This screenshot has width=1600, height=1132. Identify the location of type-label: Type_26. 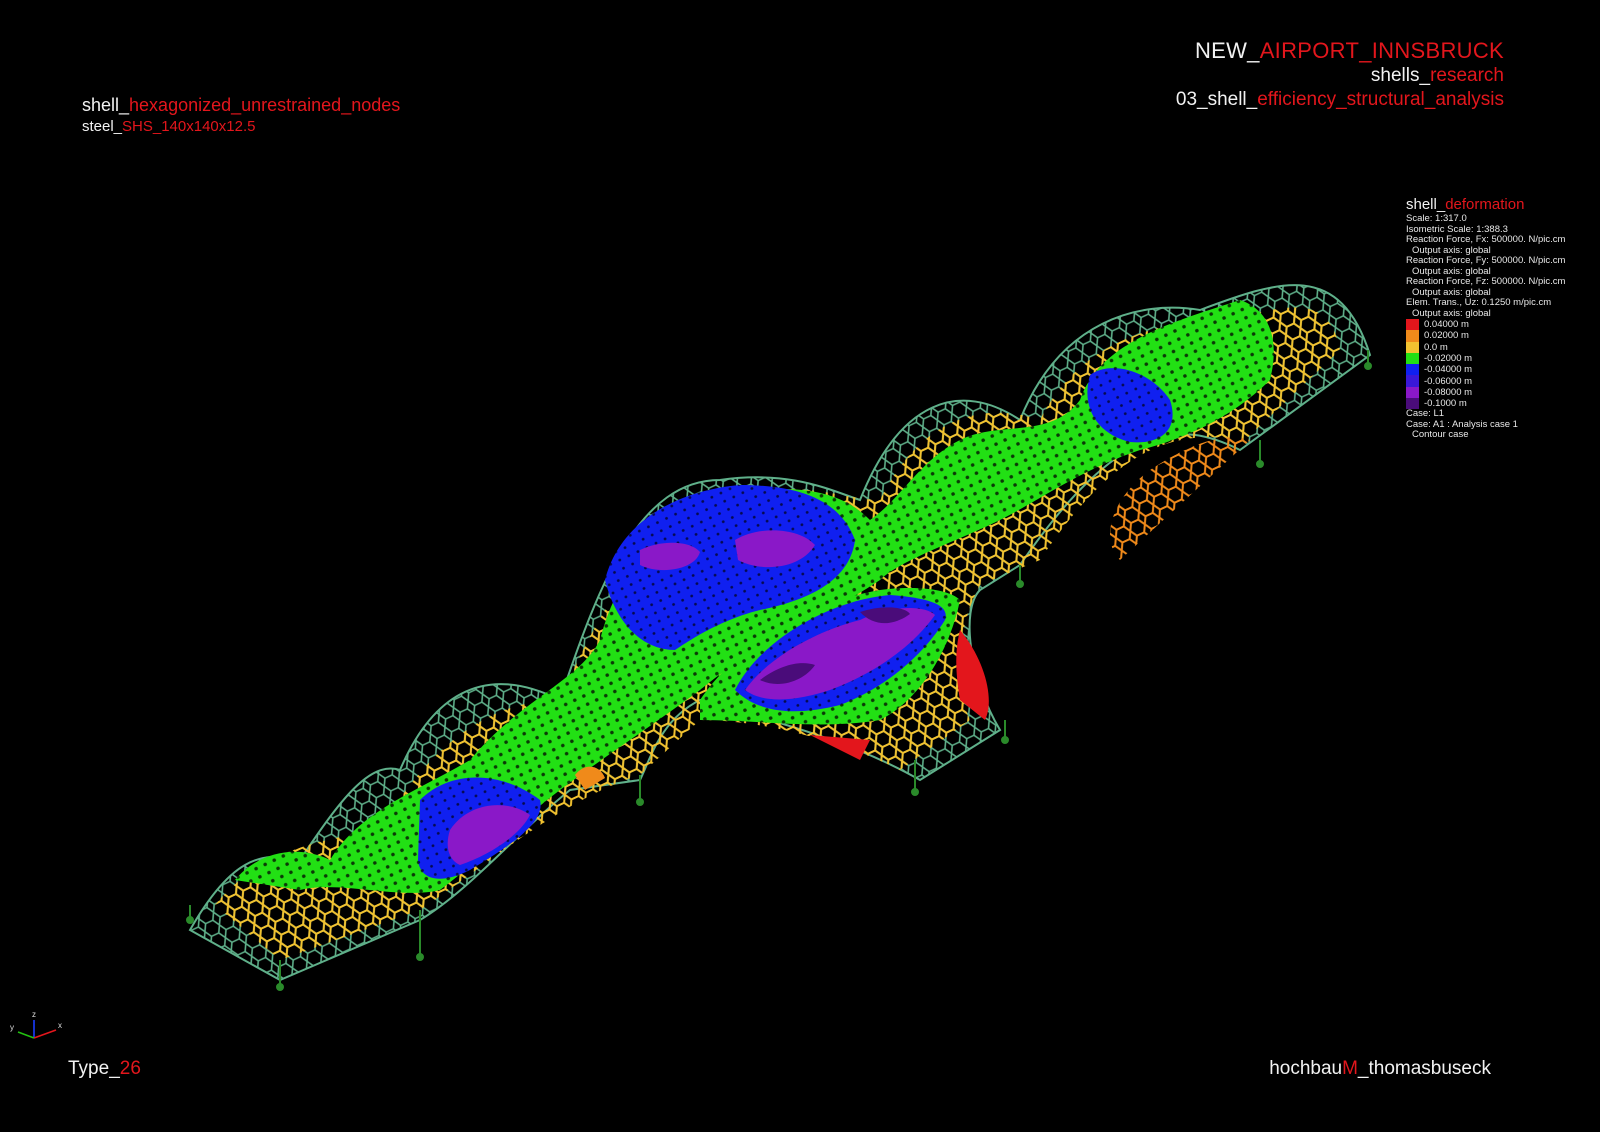
(104, 1068).